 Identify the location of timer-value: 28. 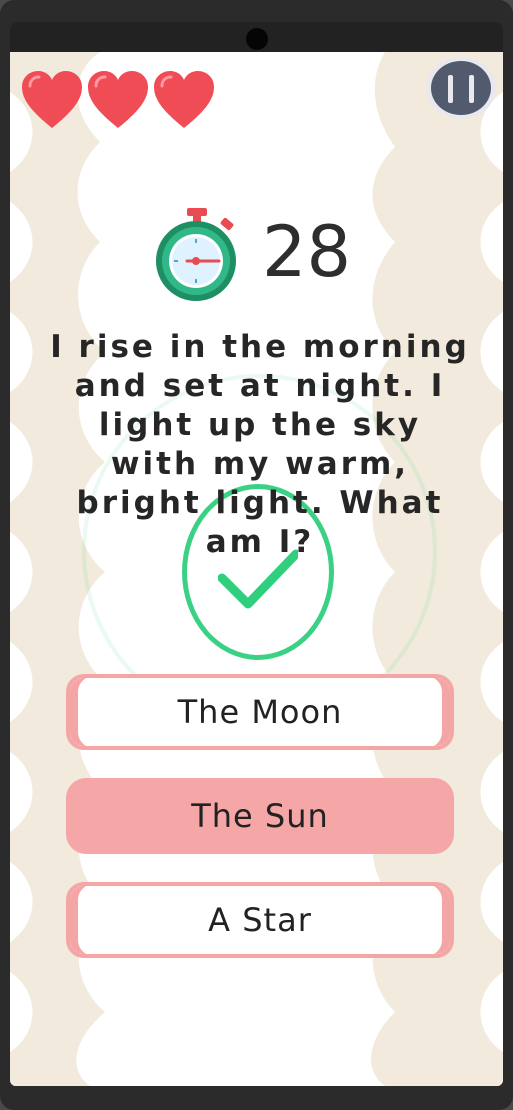
(307, 252).